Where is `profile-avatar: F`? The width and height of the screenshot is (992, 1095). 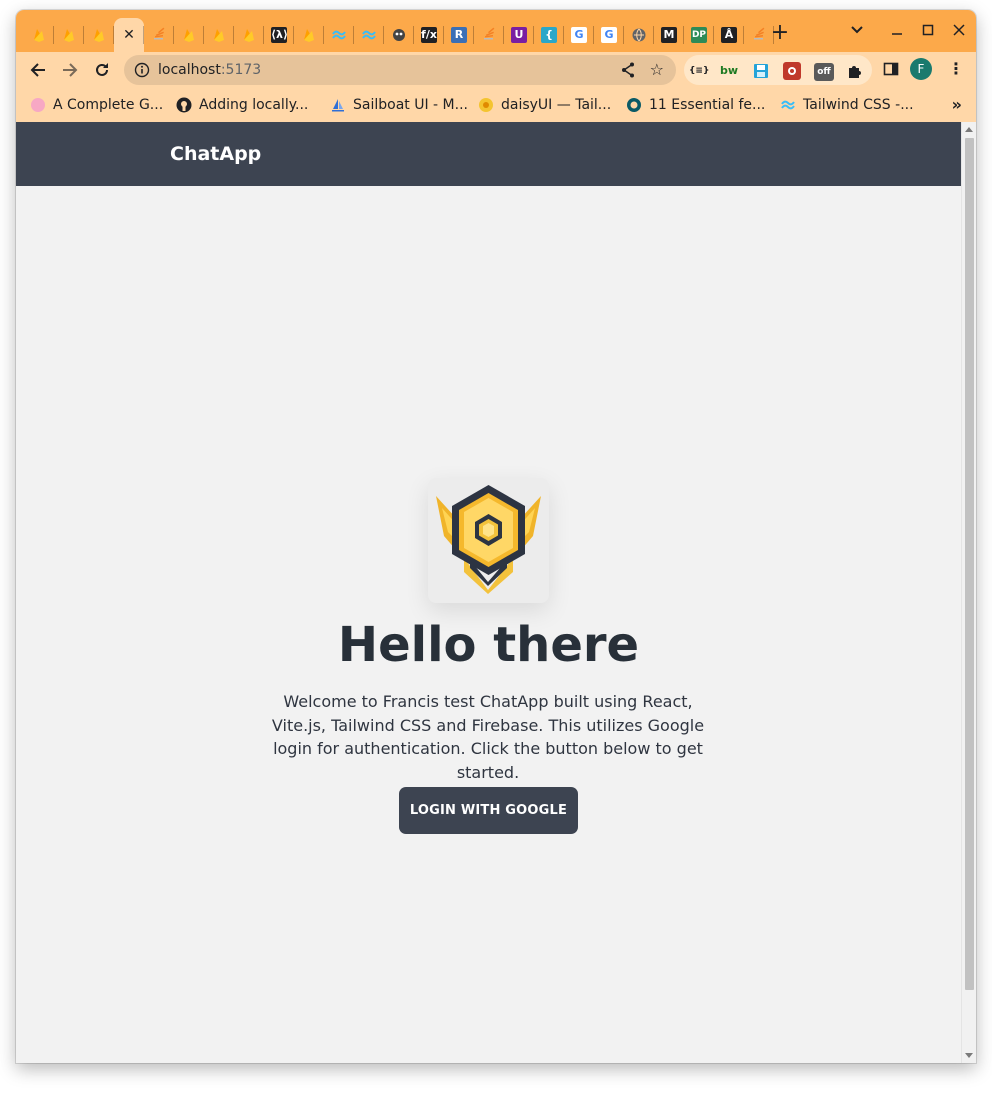
profile-avatar: F is located at coordinates (921, 69).